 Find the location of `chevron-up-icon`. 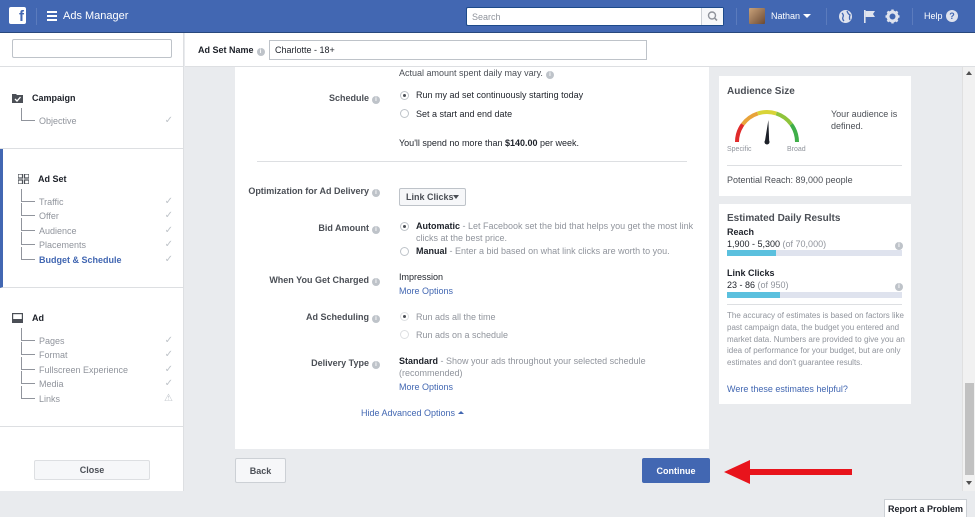

chevron-up-icon is located at coordinates (461, 412).